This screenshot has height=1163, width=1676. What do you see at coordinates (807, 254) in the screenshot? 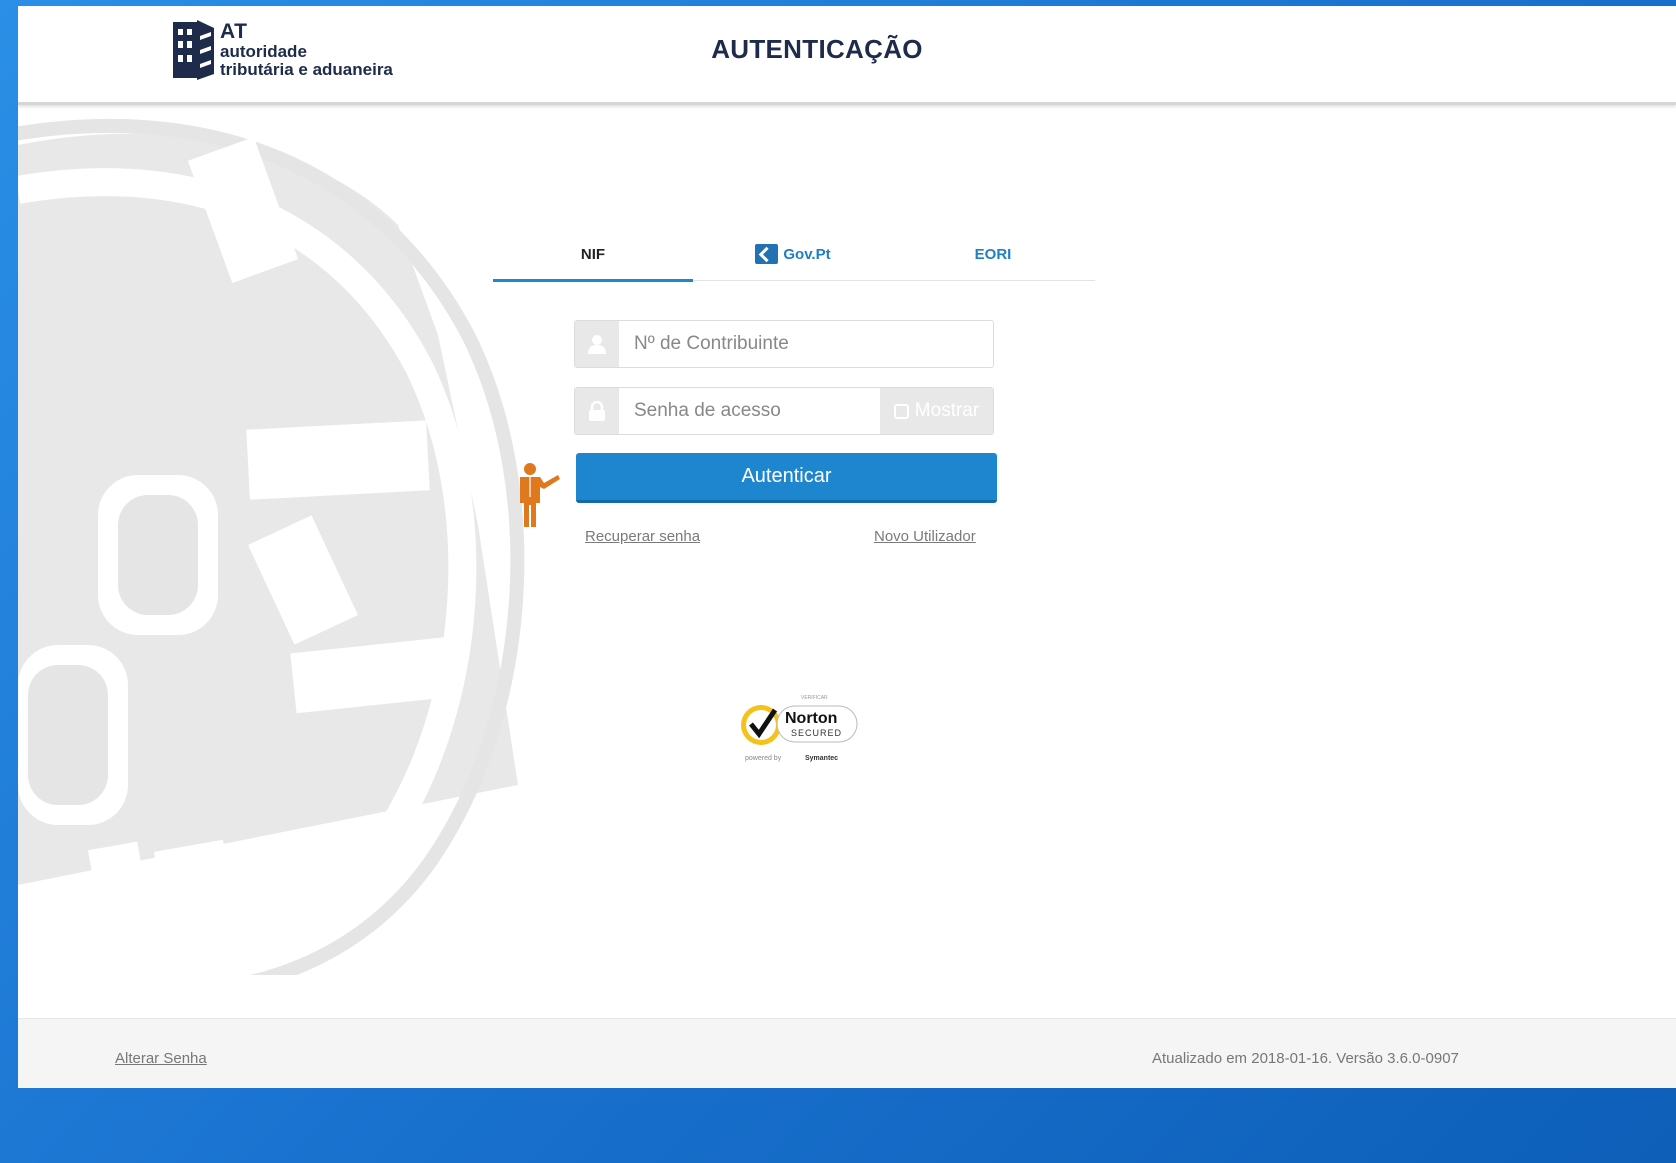
I see `tab-gov-pt-label: Gov.Pt` at bounding box center [807, 254].